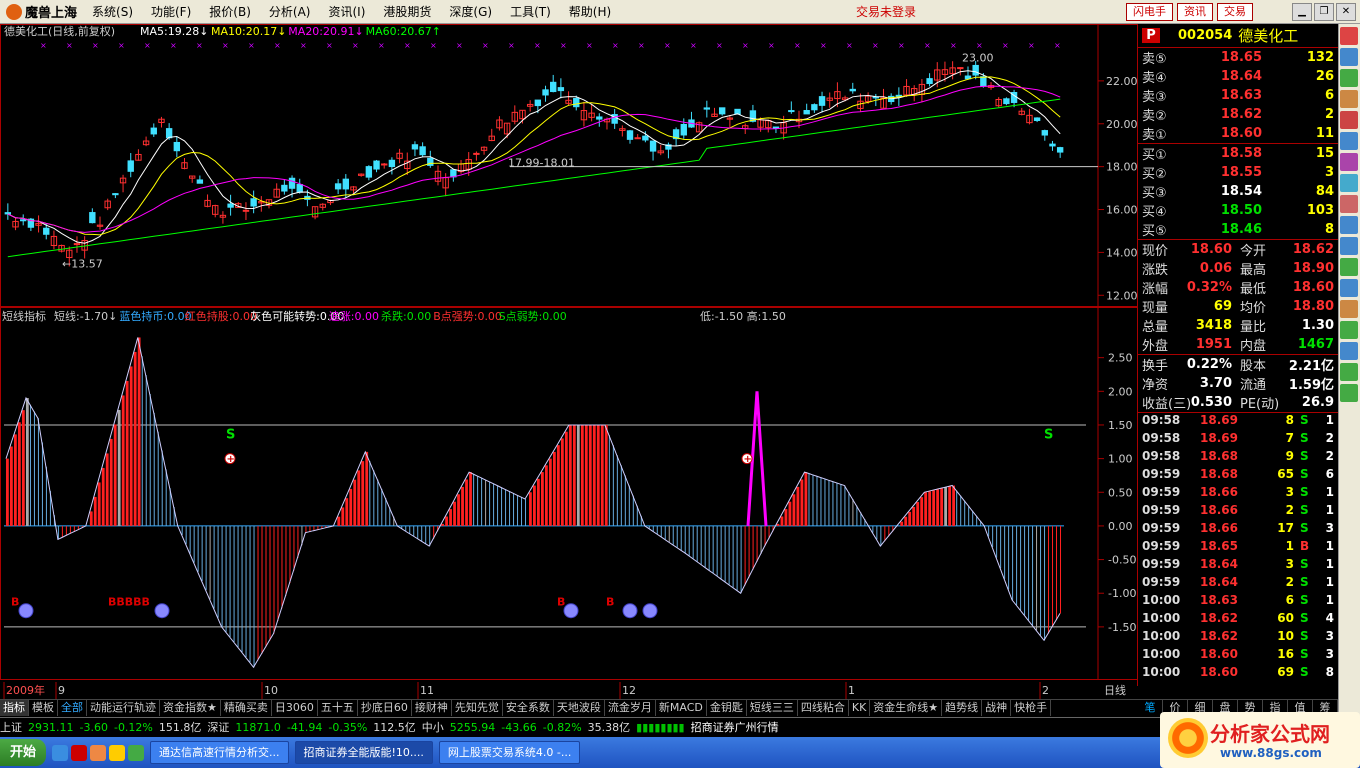 This screenshot has width=1360, height=768. I want to click on indicator-tab: 先知先觉, so click(477, 708).